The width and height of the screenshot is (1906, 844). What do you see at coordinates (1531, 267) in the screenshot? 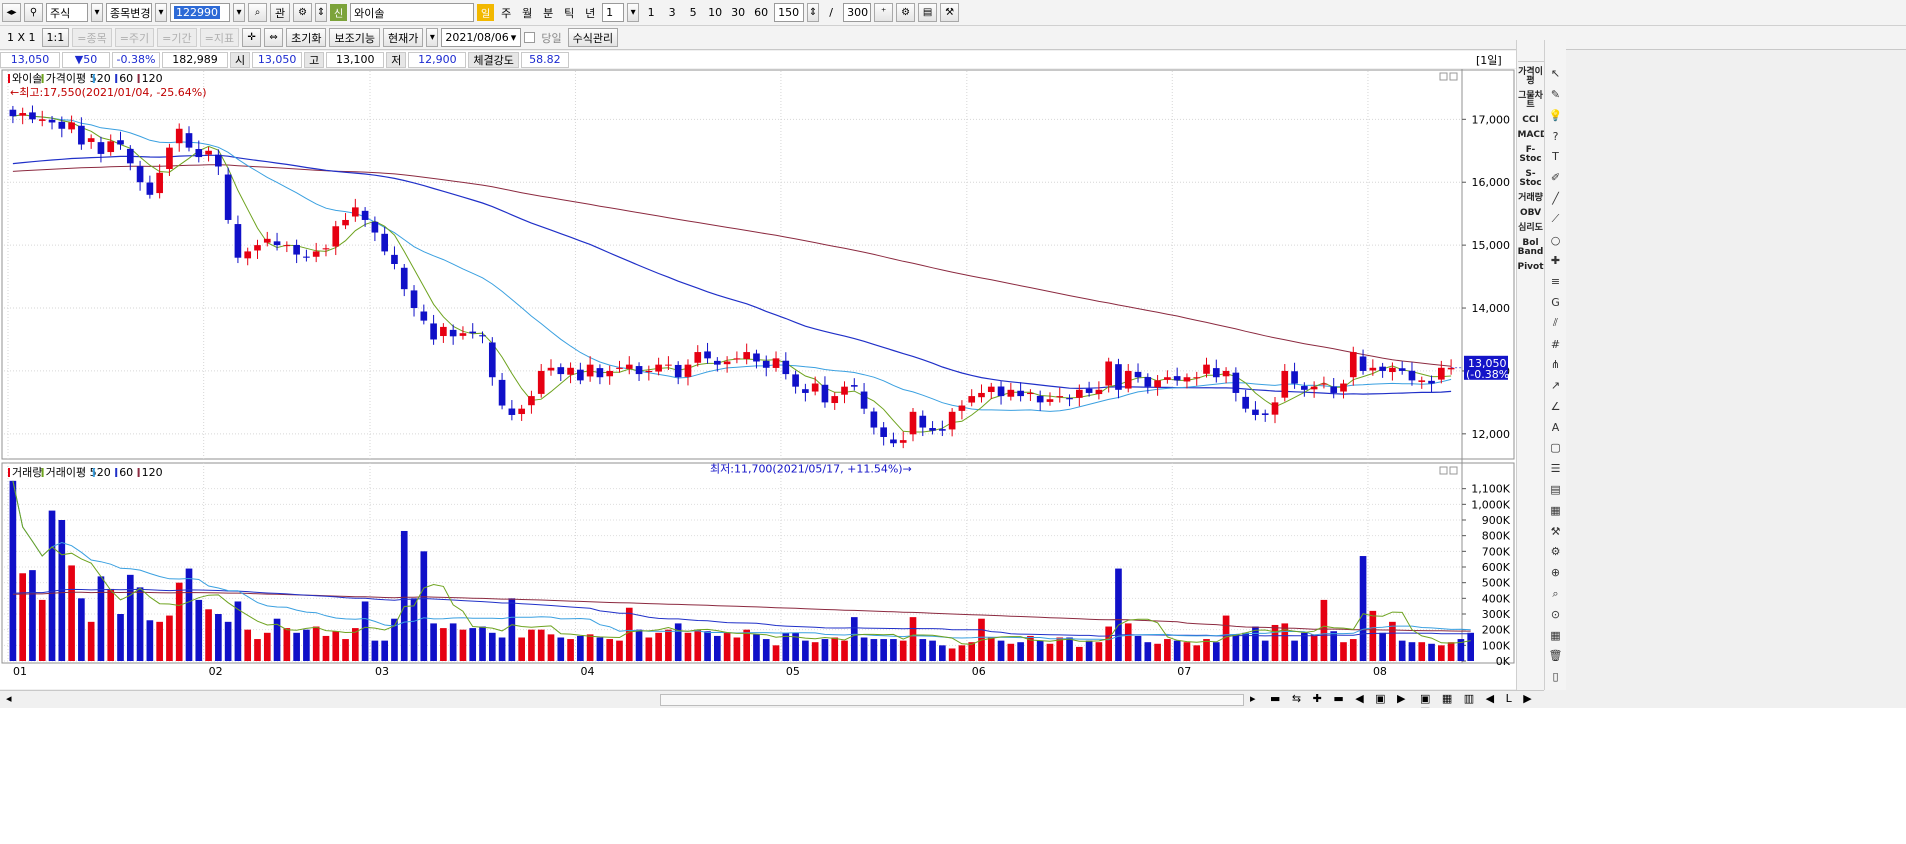
I see `indicator-item: Pivot` at bounding box center [1531, 267].